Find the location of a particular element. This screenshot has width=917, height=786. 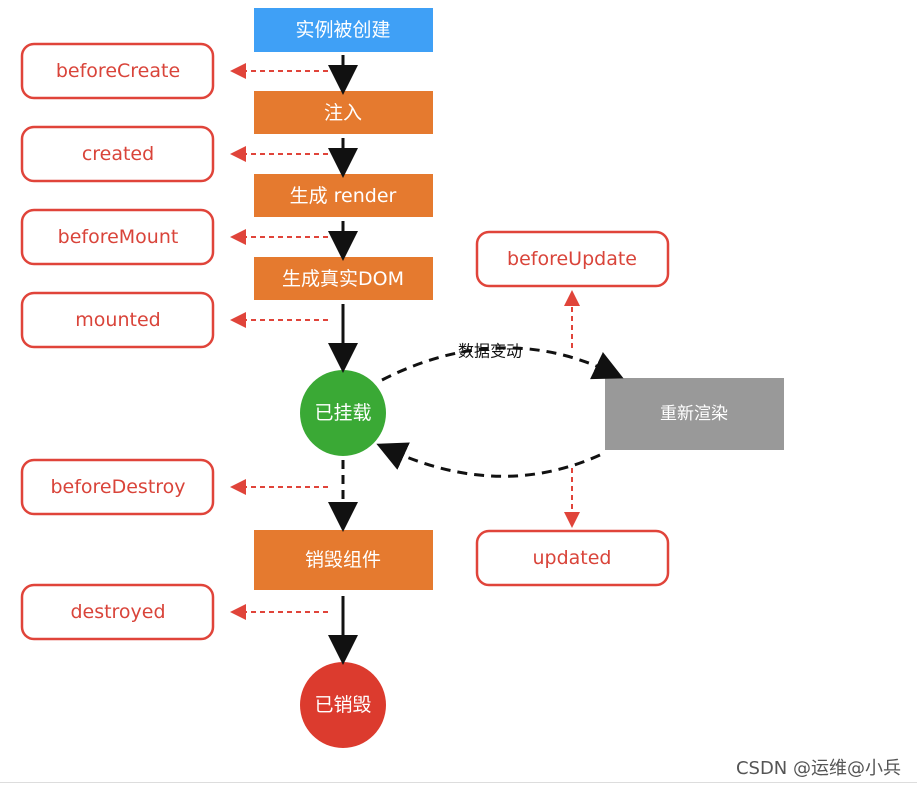

hook-label: mounted is located at coordinates (117, 320).